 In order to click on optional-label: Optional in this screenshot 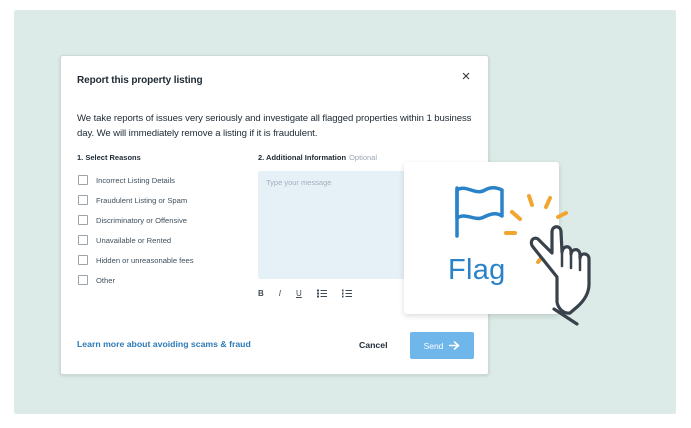, I will do `click(363, 157)`.